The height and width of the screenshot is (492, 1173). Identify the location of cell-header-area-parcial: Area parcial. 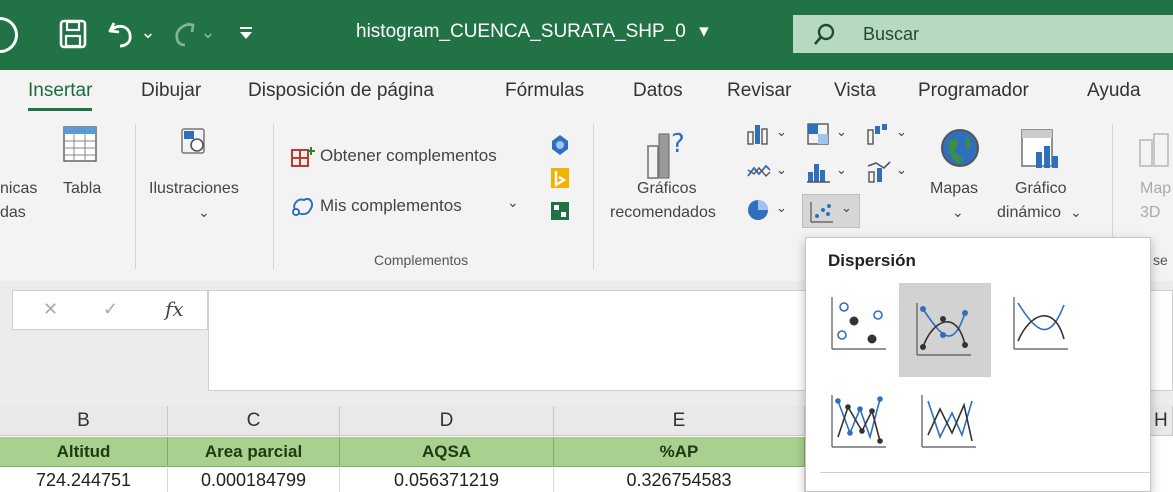
(254, 452).